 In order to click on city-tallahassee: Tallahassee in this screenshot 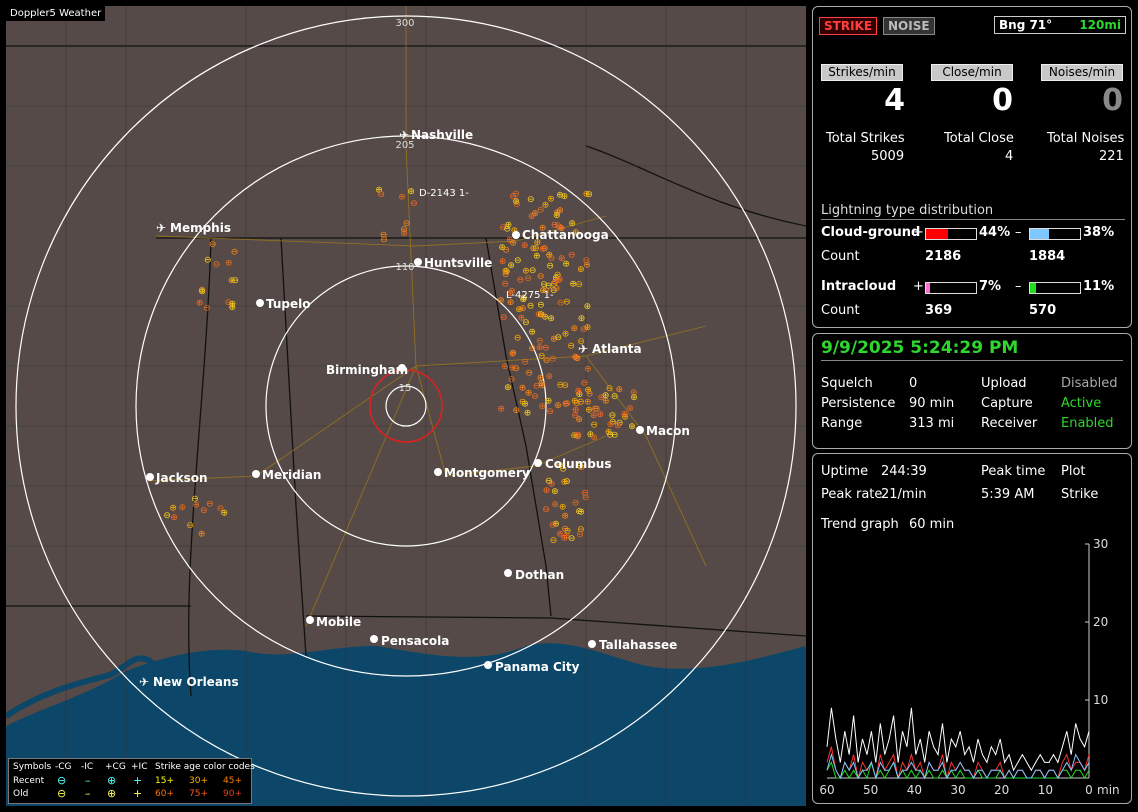, I will do `click(632, 645)`.